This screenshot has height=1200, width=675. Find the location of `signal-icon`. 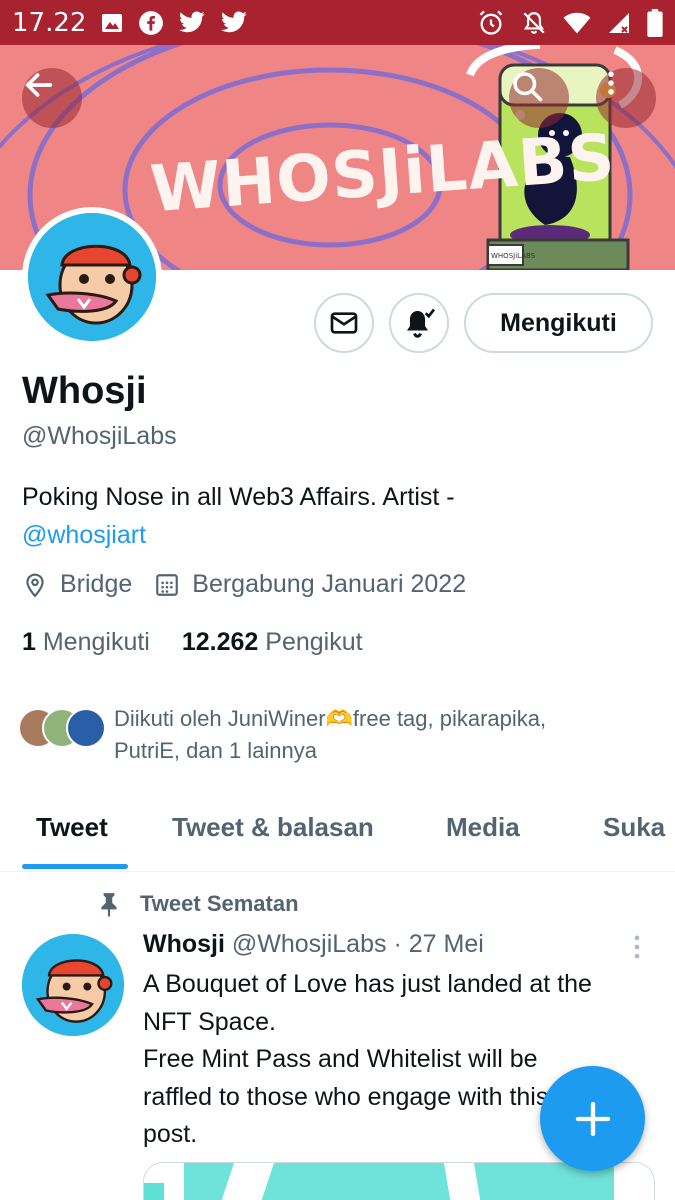

signal-icon is located at coordinates (619, 22).